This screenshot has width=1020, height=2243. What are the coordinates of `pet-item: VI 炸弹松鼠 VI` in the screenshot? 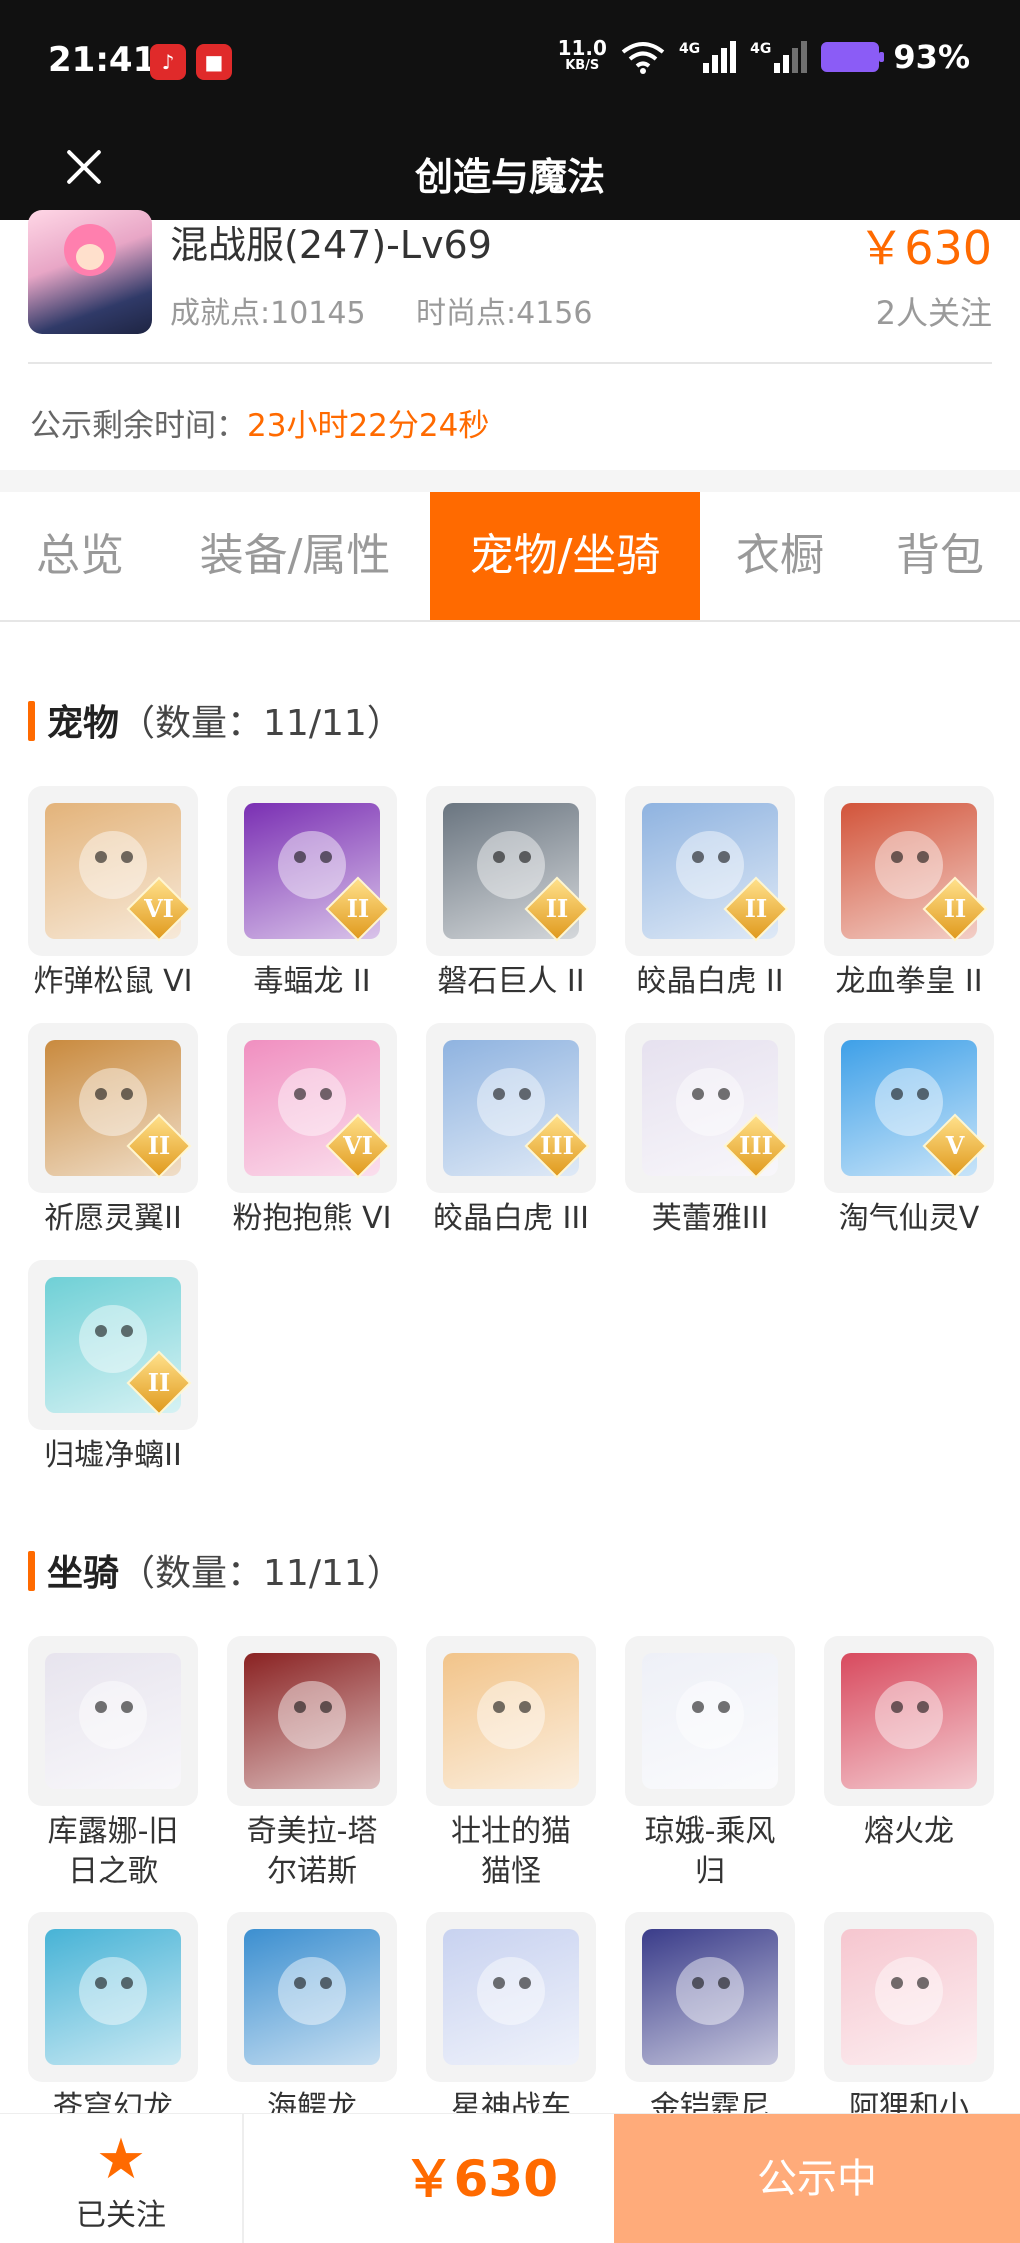 It's located at (113, 894).